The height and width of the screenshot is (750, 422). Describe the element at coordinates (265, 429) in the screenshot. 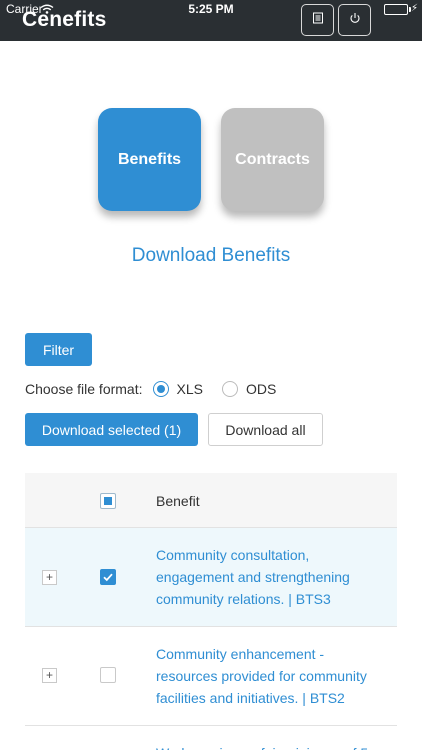

I see `download-all-button: Download all` at that location.